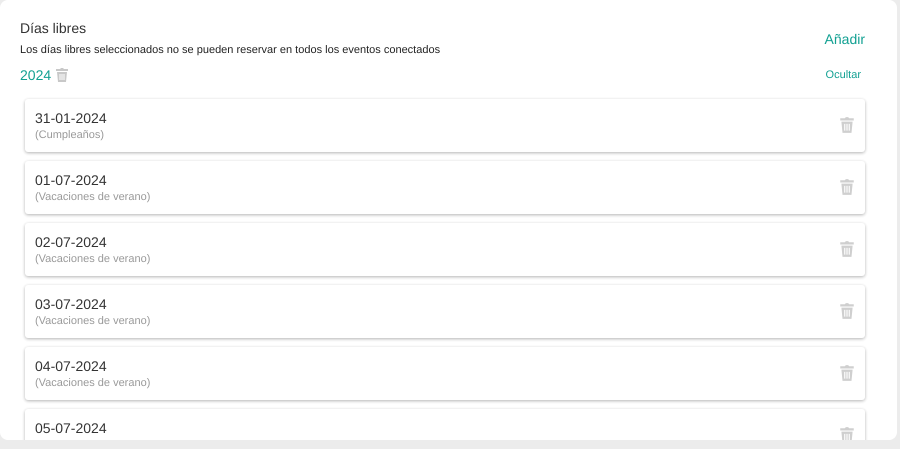 This screenshot has width=900, height=449. I want to click on day-date: 31-01-2024, so click(71, 117).